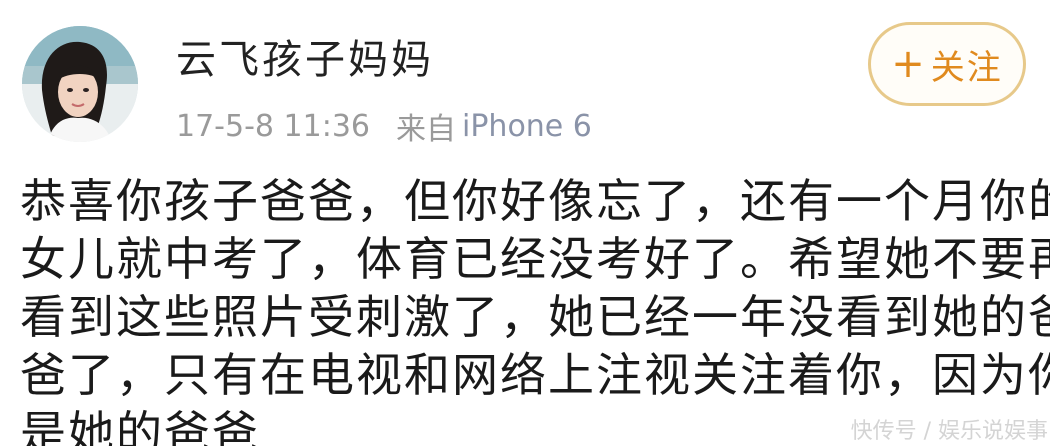 The height and width of the screenshot is (446, 1062). Describe the element at coordinates (535, 259) in the screenshot. I see `post-text-line: 女儿就中考了，体育已经没考好了。希望她不要再` at that location.